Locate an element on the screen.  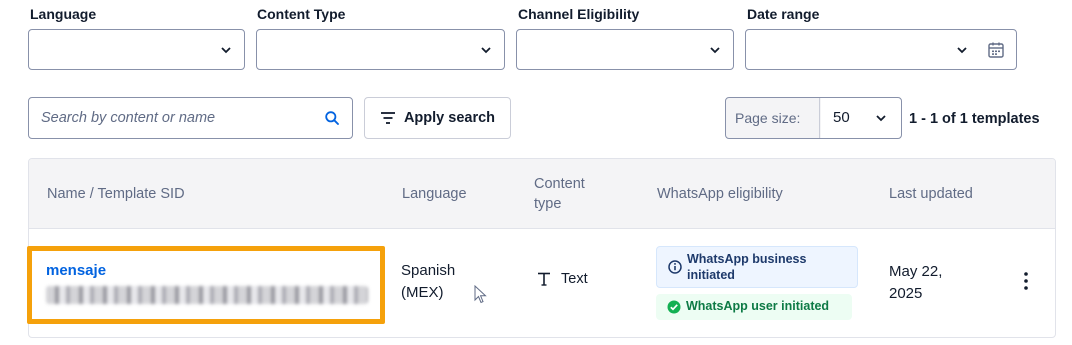
header-language: Language is located at coordinates (434, 194).